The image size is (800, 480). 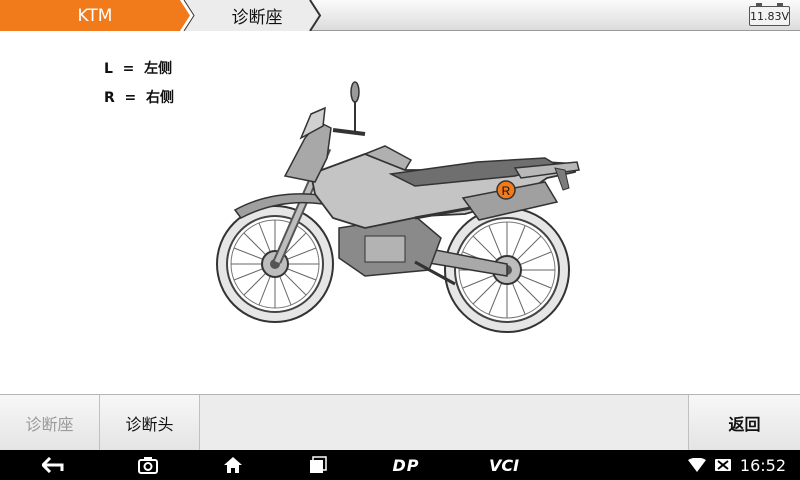 What do you see at coordinates (400, 422) in the screenshot?
I see `function-bar: 诊断座 诊断头 返回` at bounding box center [400, 422].